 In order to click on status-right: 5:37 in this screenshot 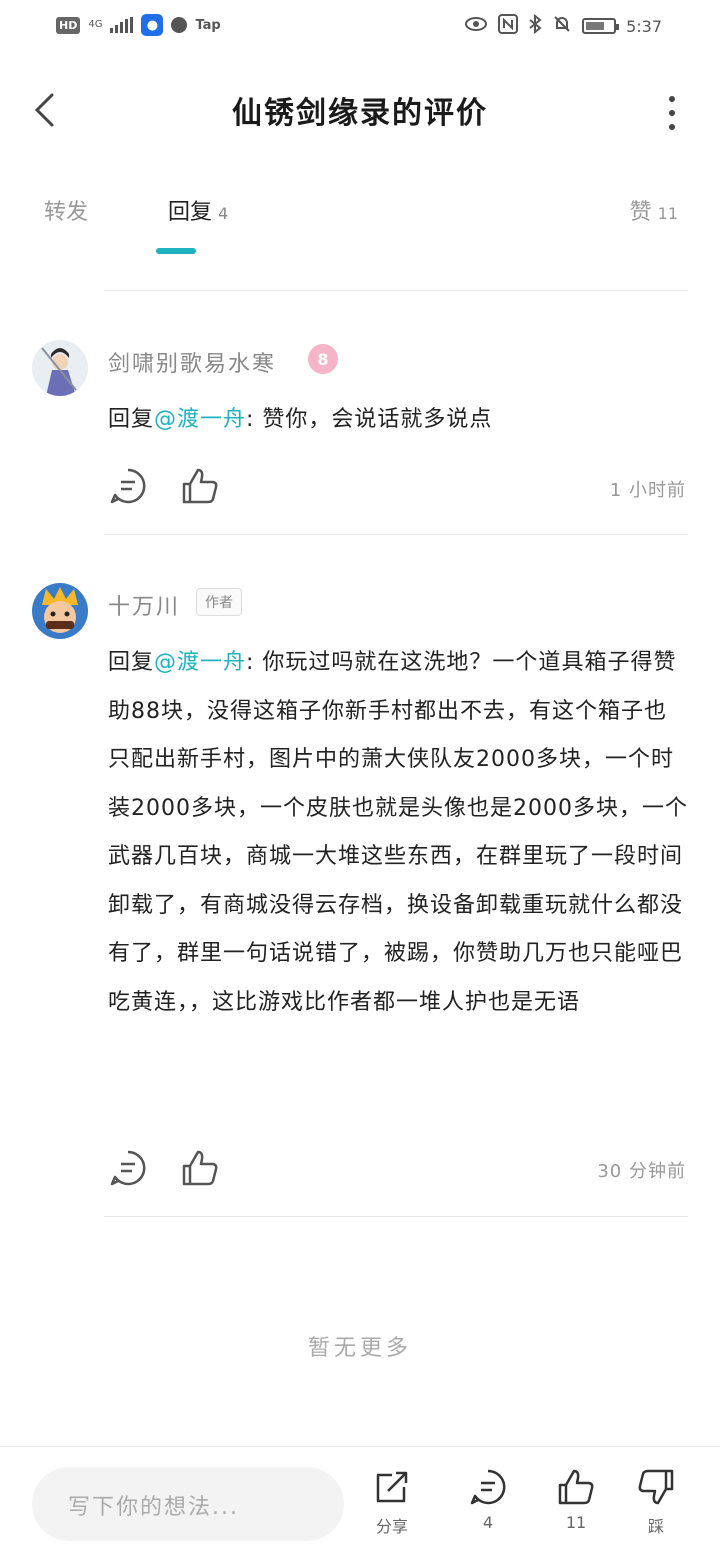, I will do `click(563, 25)`.